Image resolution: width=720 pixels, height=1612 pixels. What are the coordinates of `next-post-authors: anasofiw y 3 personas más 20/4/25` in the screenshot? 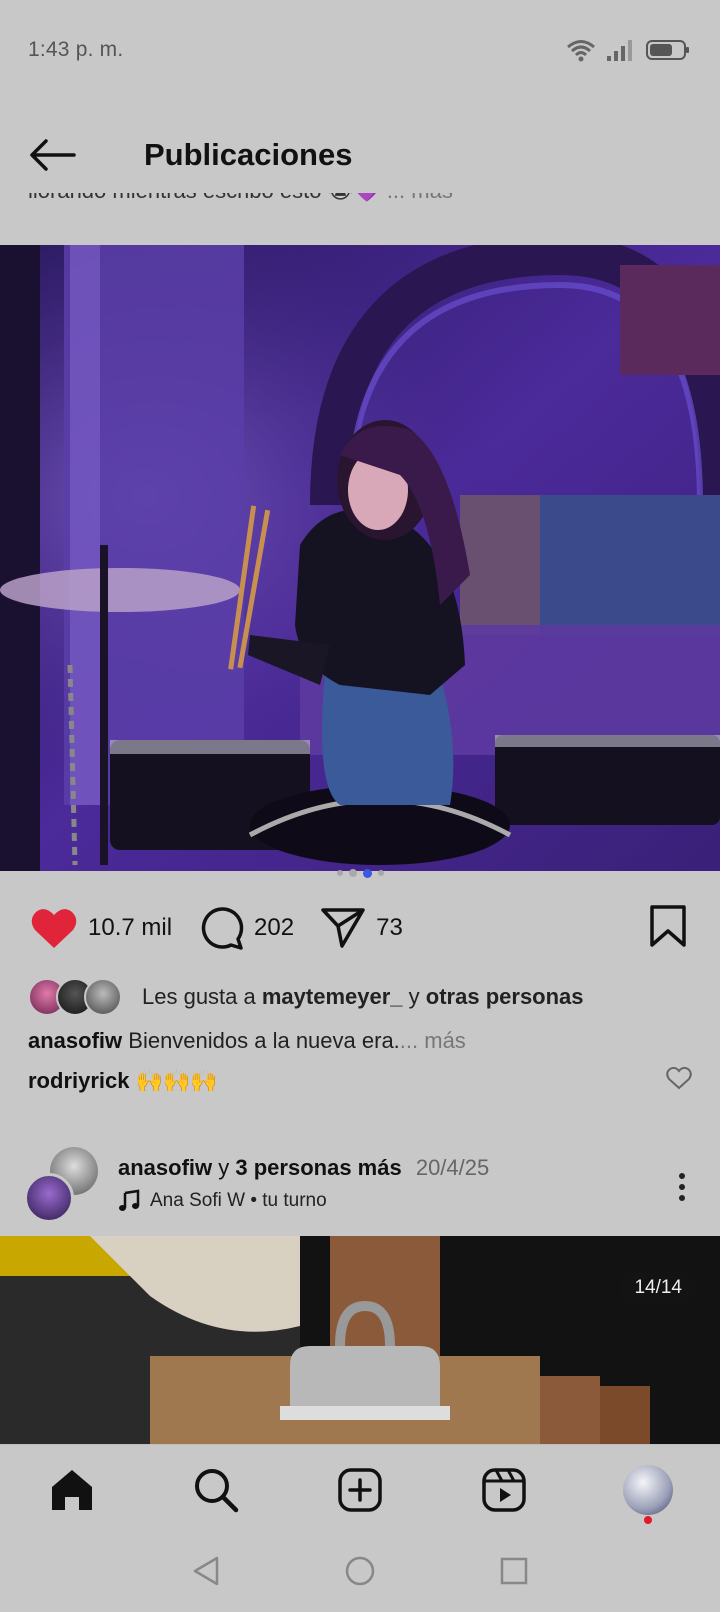 It's located at (303, 1168).